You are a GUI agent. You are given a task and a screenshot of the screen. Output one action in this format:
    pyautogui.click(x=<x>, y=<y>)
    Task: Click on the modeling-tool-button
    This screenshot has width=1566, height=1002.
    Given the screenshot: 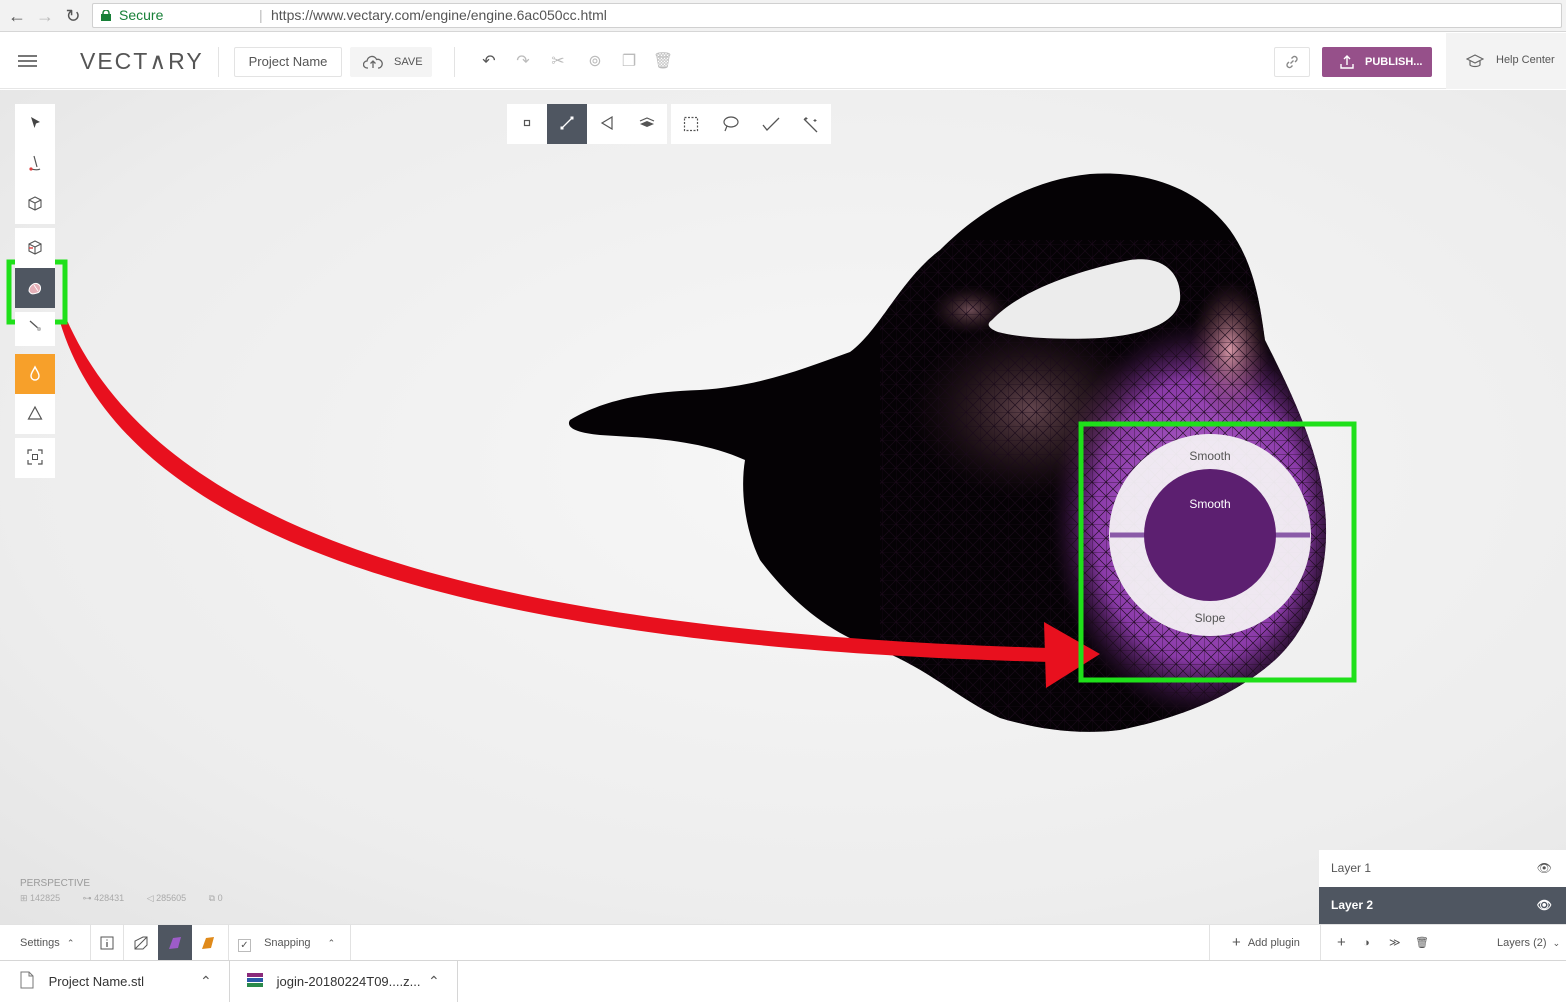 What is the action you would take?
    pyautogui.click(x=35, y=248)
    